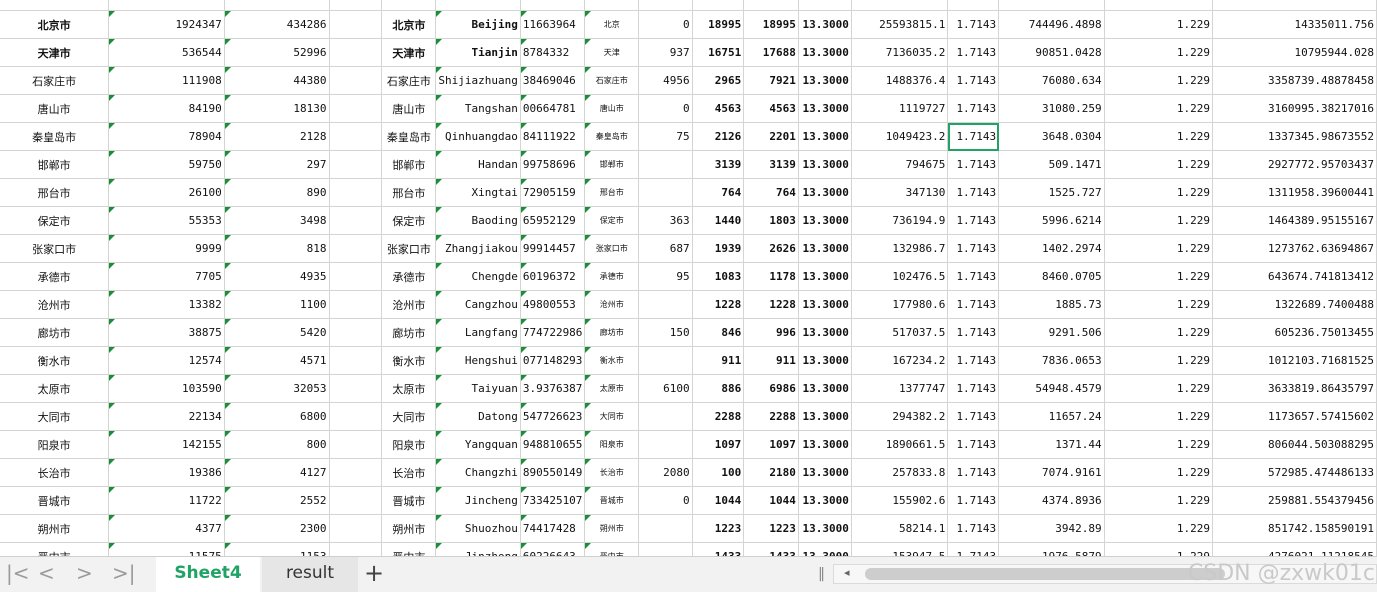 The width and height of the screenshot is (1377, 592). Describe the element at coordinates (277, 192) in the screenshot. I see `table-cell: 890` at that location.